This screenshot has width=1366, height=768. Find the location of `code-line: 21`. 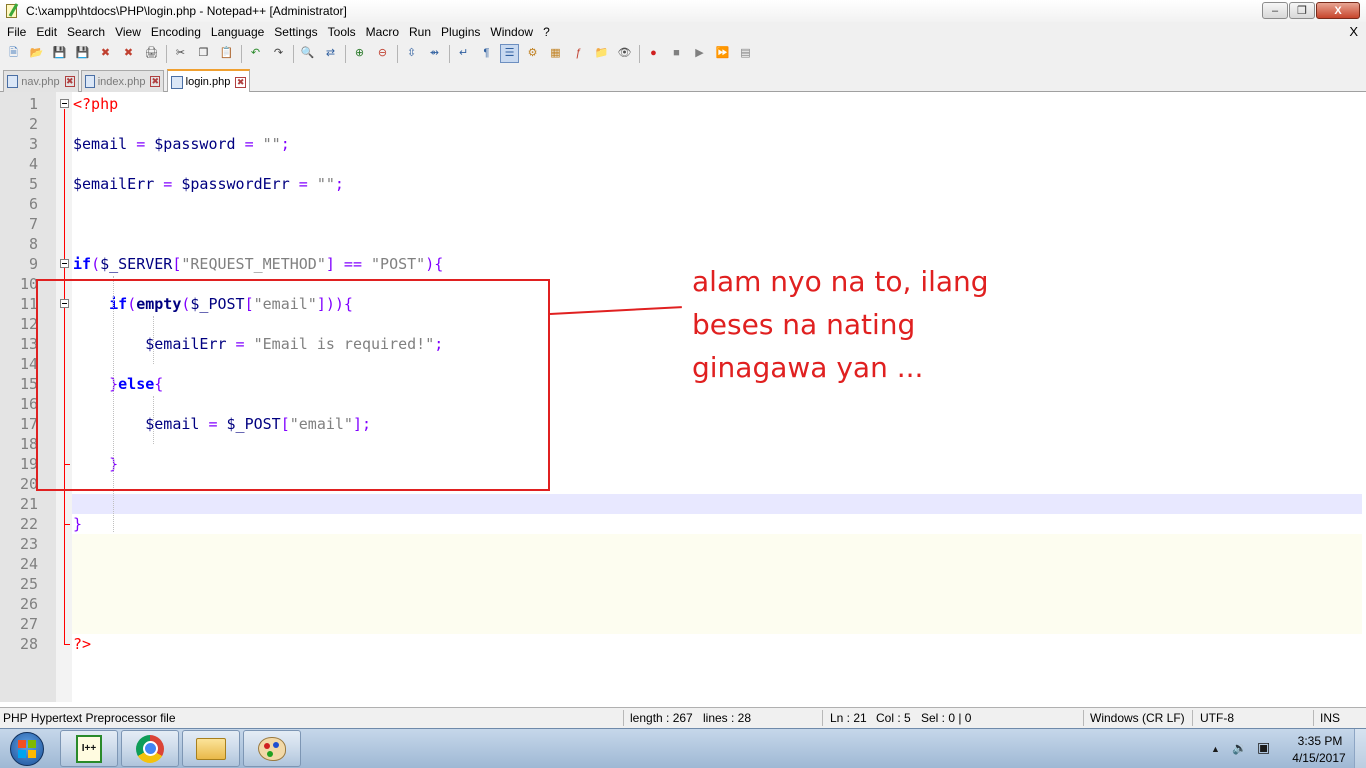

code-line: 21 is located at coordinates (683, 504).